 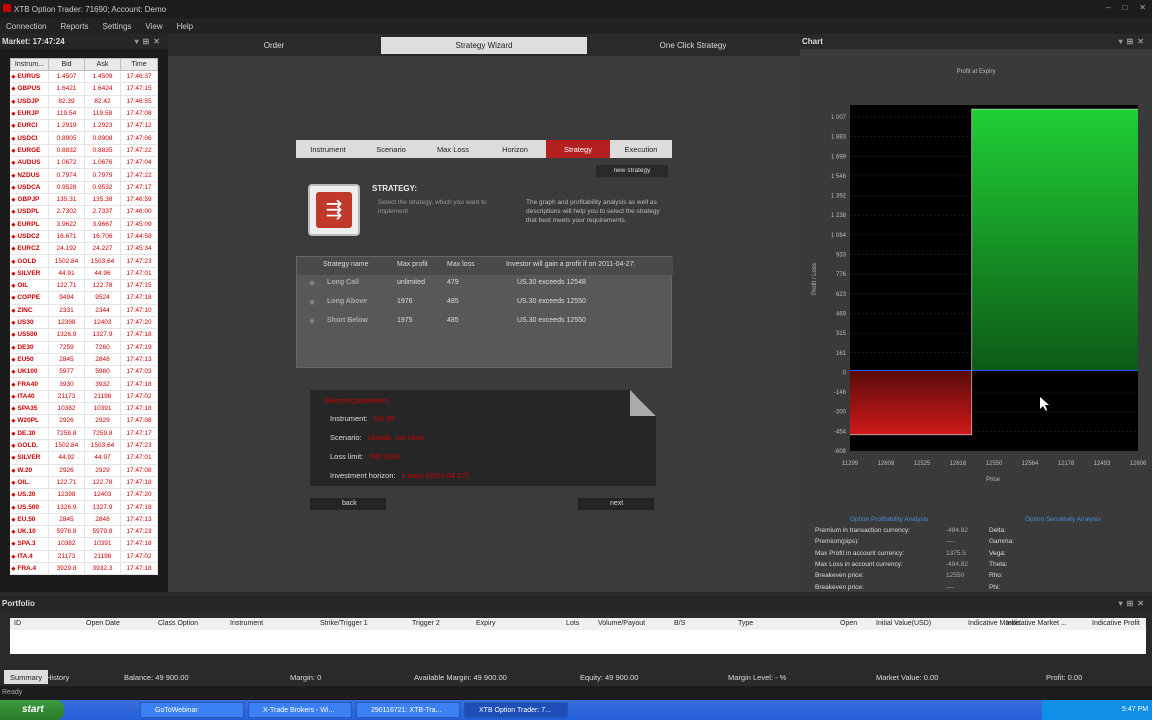 I want to click on back-button: back, so click(x=348, y=504).